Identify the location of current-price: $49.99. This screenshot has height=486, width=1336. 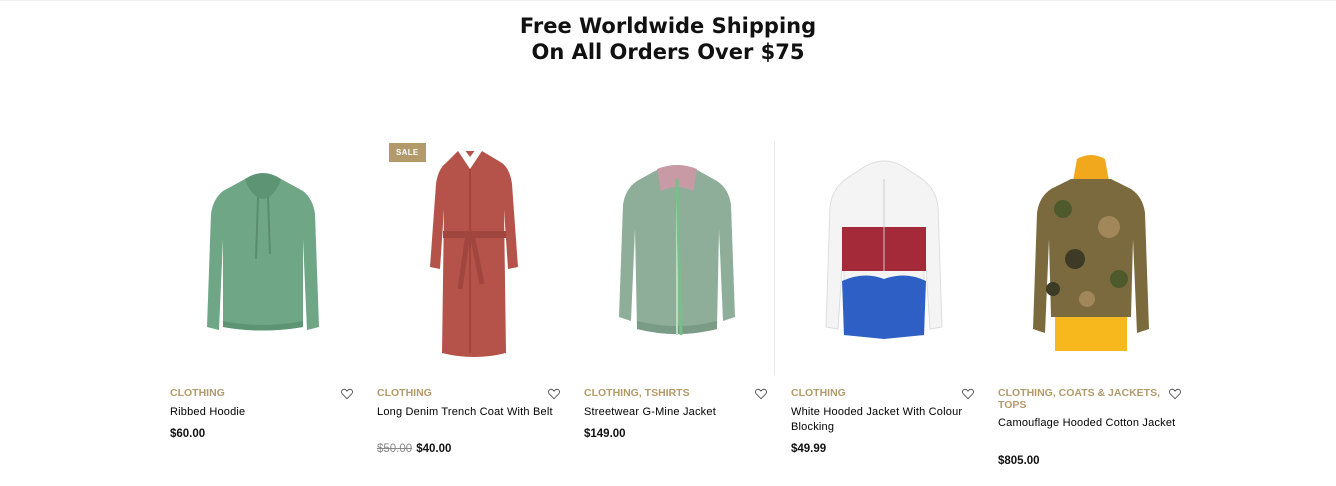
(809, 449).